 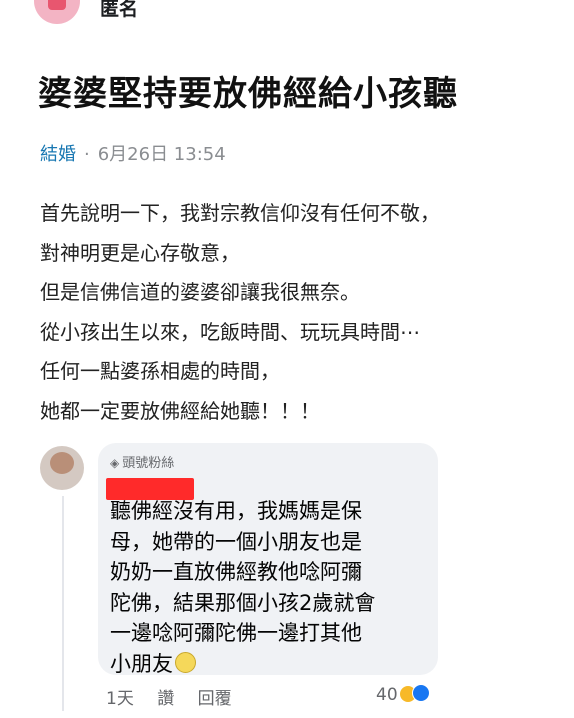 I want to click on author-name: 匿名, so click(x=119, y=10).